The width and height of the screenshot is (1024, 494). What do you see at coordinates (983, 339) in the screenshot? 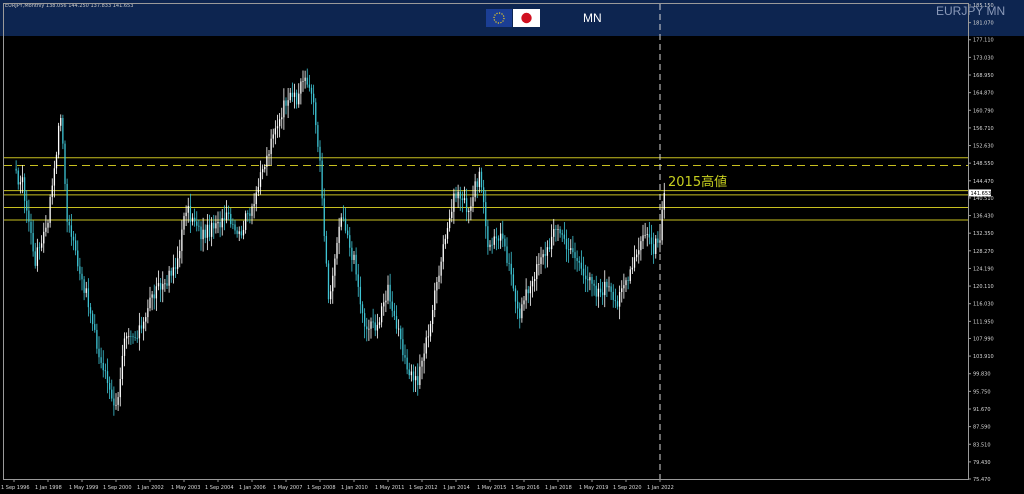
I see `y-tick-label-19: 107.990` at bounding box center [983, 339].